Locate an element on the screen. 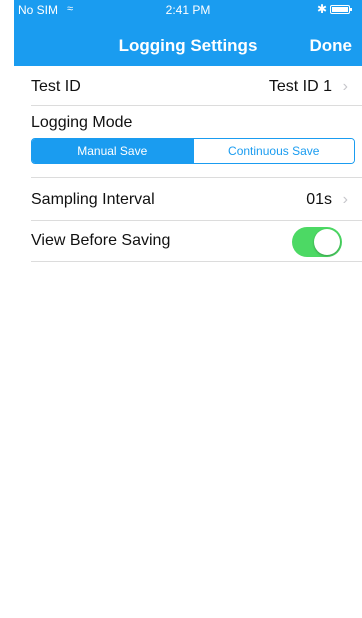  test-id-label: Test ID is located at coordinates (56, 86).